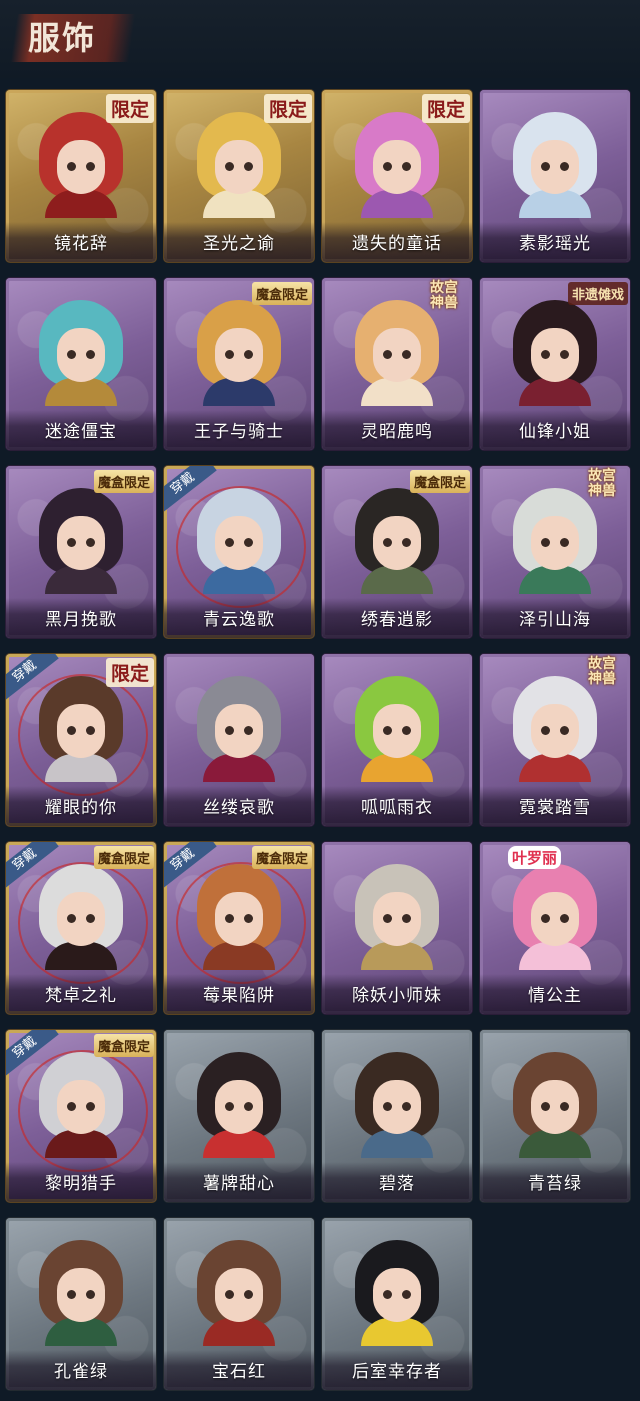 This screenshot has height=1401, width=640. I want to click on costume-card: 故宫神兽 灵昭鹿鸣, so click(397, 364).